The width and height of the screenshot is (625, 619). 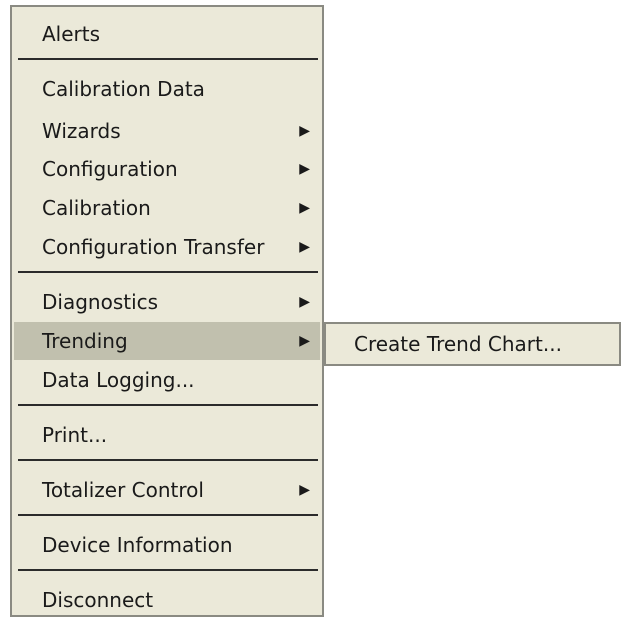 What do you see at coordinates (167, 302) in the screenshot?
I see `menu-item-diagnostics: Diagnostics ▶` at bounding box center [167, 302].